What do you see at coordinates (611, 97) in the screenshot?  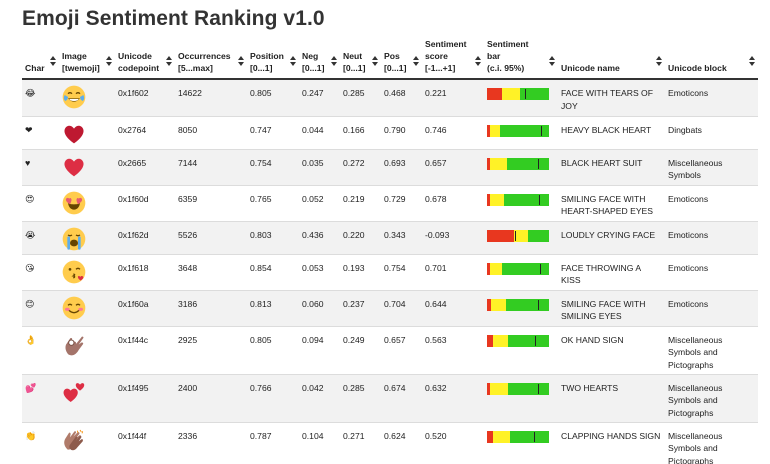 I see `unicode-name-cell: FACE WITH TEARS OF JOY` at bounding box center [611, 97].